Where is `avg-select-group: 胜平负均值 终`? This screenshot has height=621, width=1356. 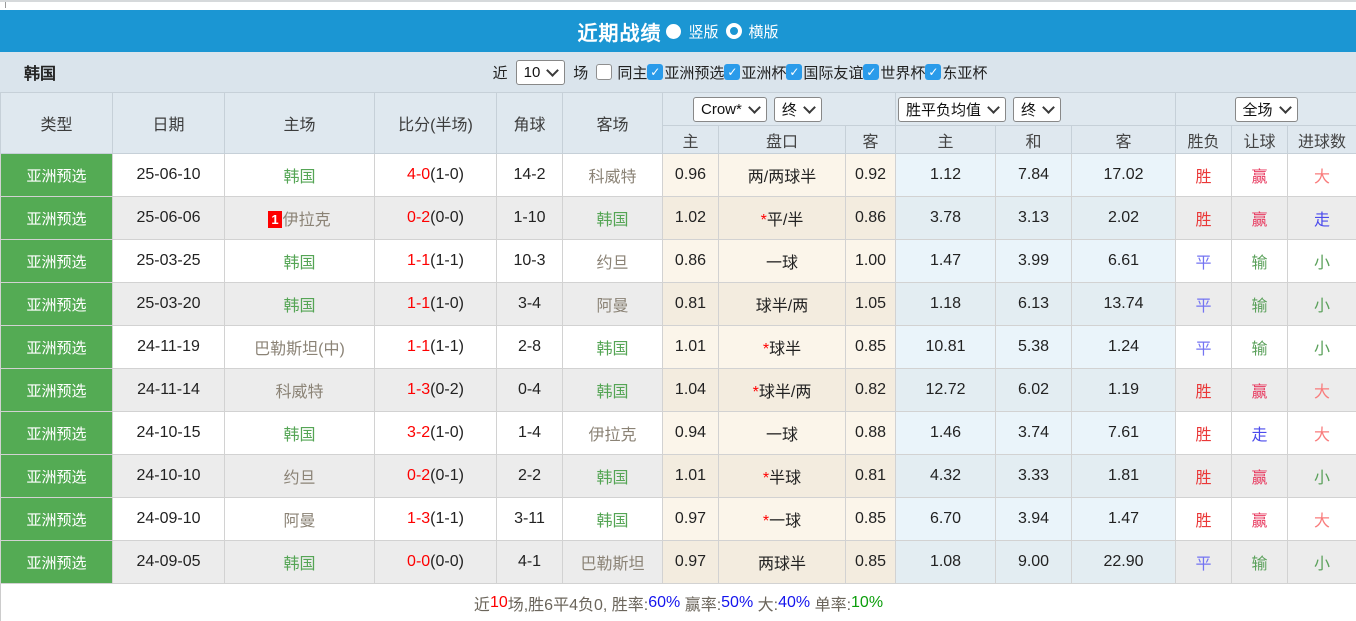
avg-select-group: 胜平负均值 终 is located at coordinates (1036, 109).